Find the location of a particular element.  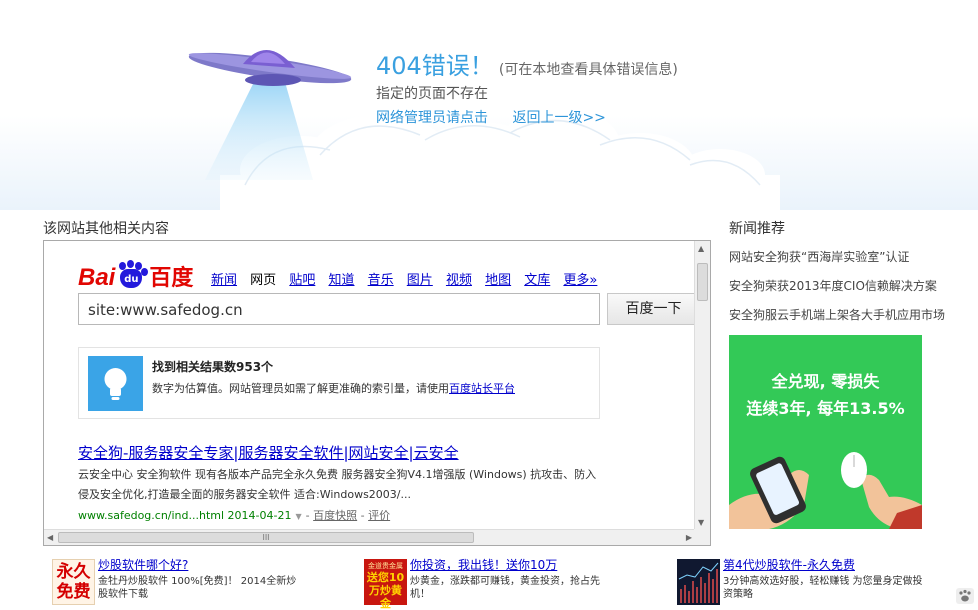

result-count-note: 数字为估算值。网站管理员如需了解更准确的索引量，请使用百度站长平台 is located at coordinates (333, 388).